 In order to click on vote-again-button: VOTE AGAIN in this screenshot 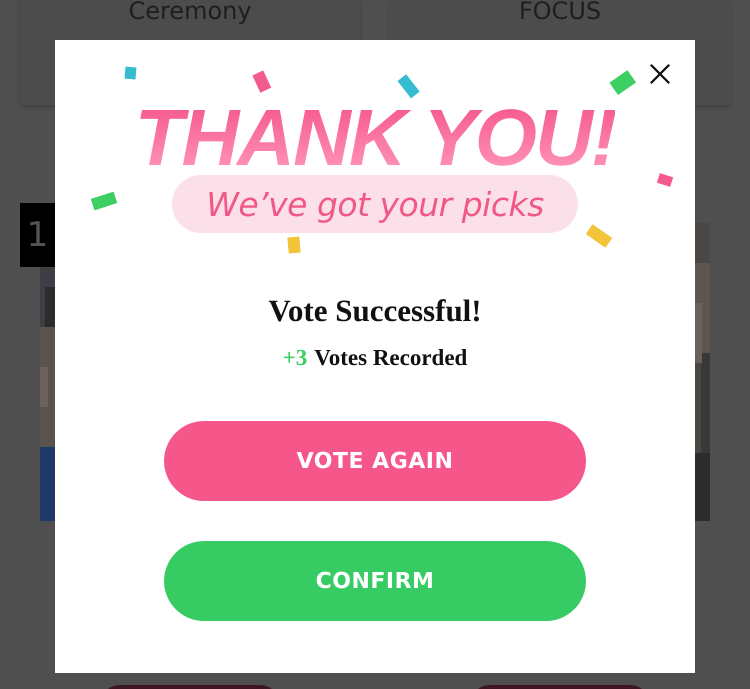, I will do `click(375, 461)`.